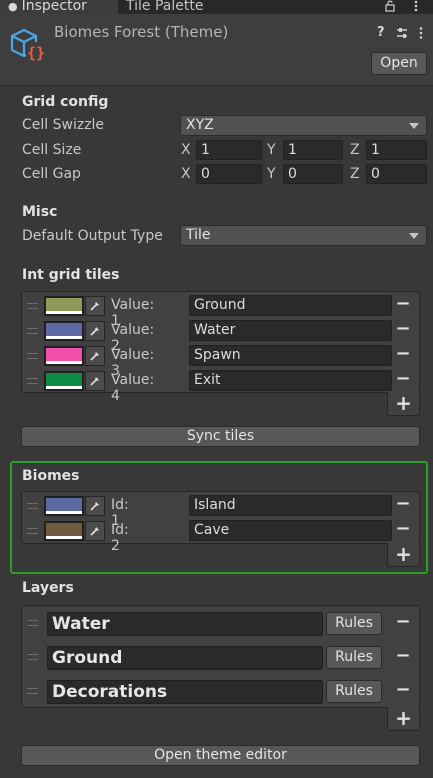  What do you see at coordinates (71, 275) in the screenshot?
I see `int-grid-tiles-title: Int grid tiles` at bounding box center [71, 275].